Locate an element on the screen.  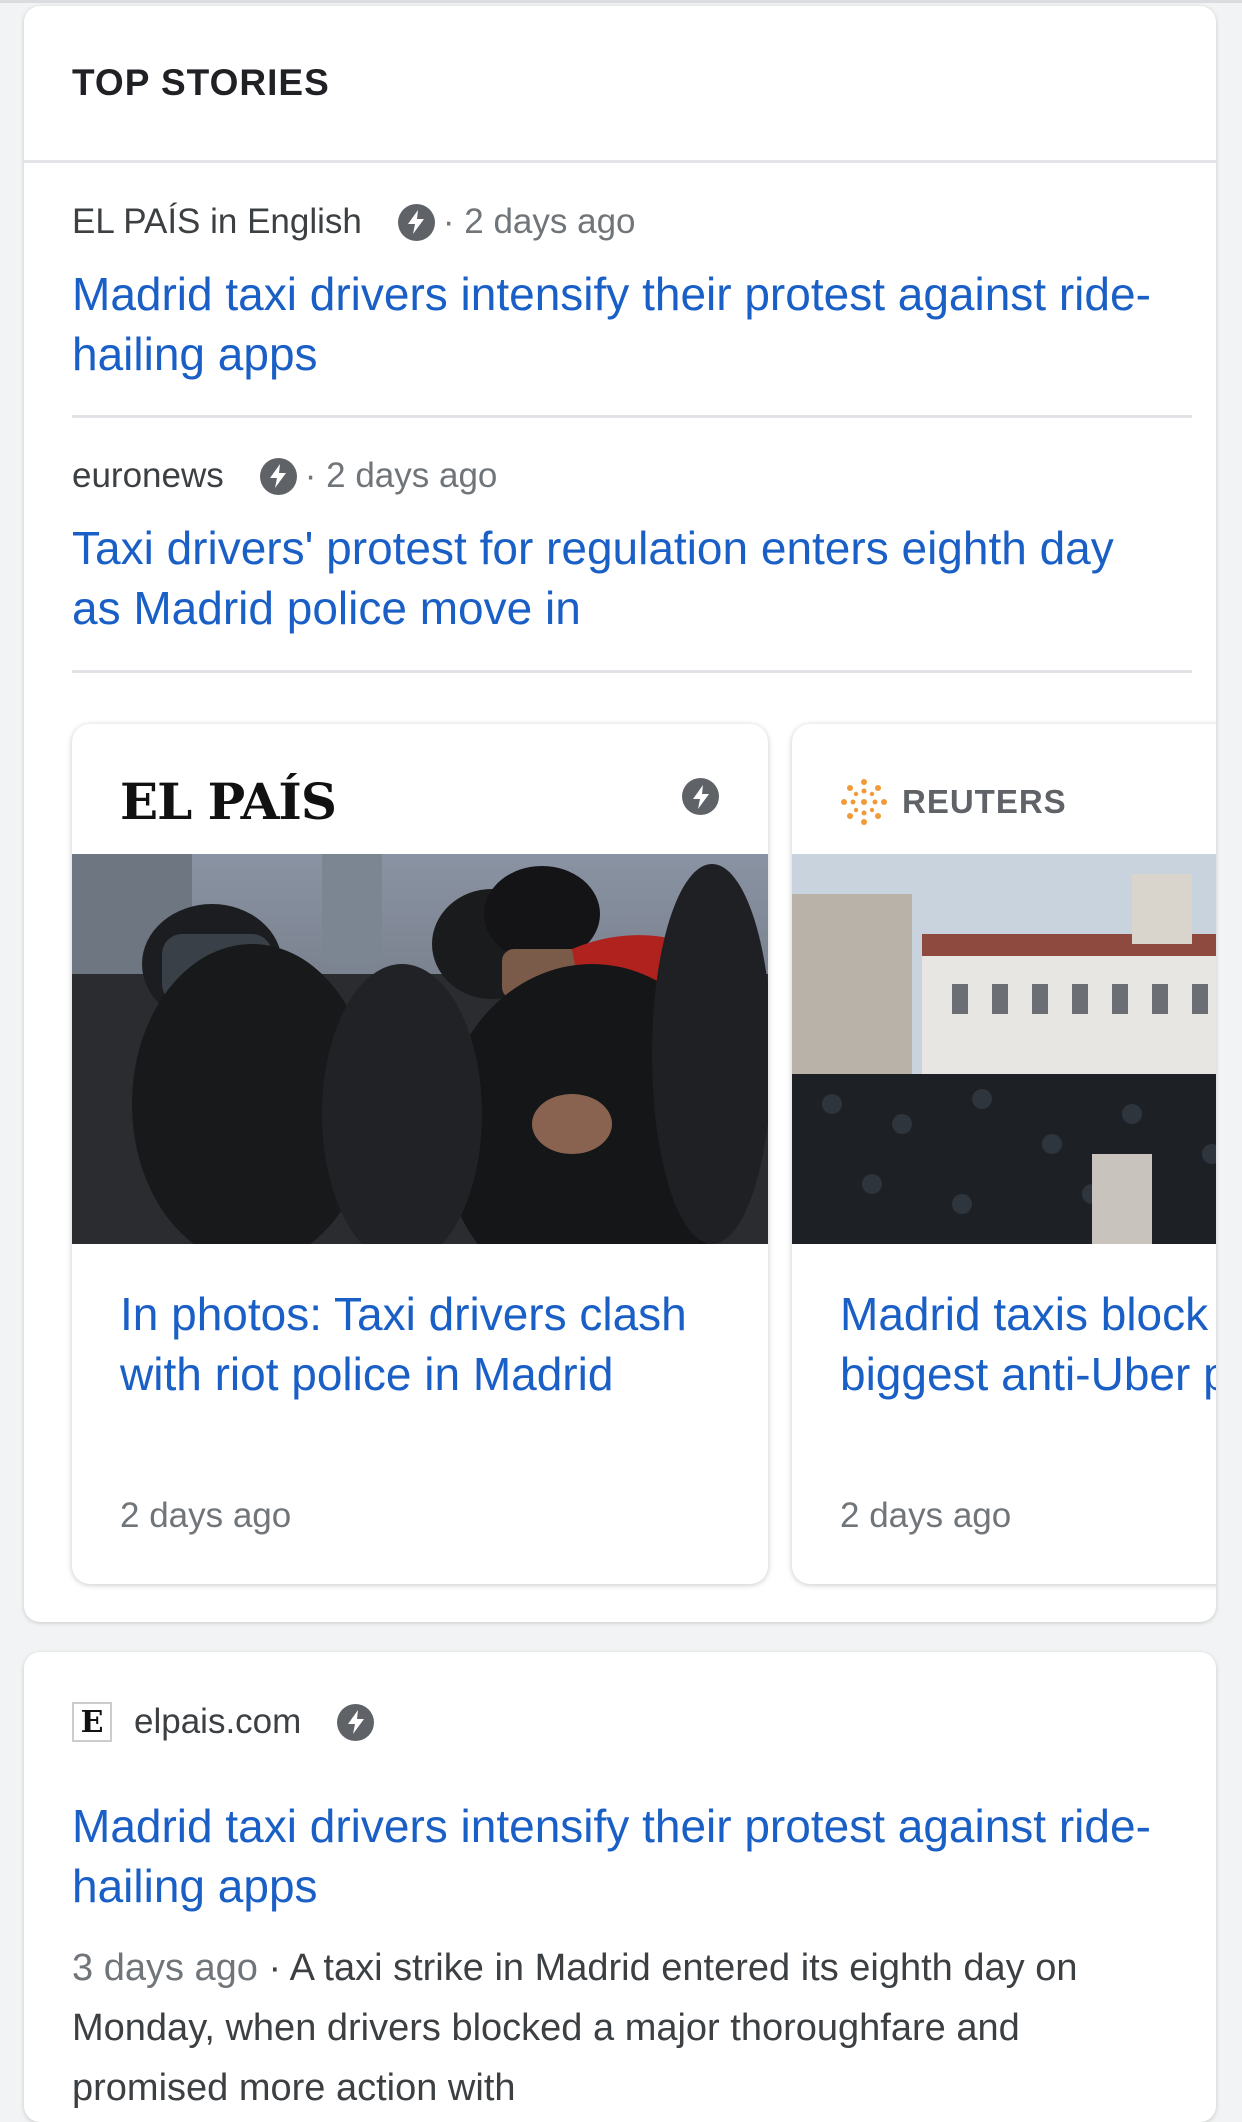
story-photo-madrid-protest is located at coordinates (1004, 1049).